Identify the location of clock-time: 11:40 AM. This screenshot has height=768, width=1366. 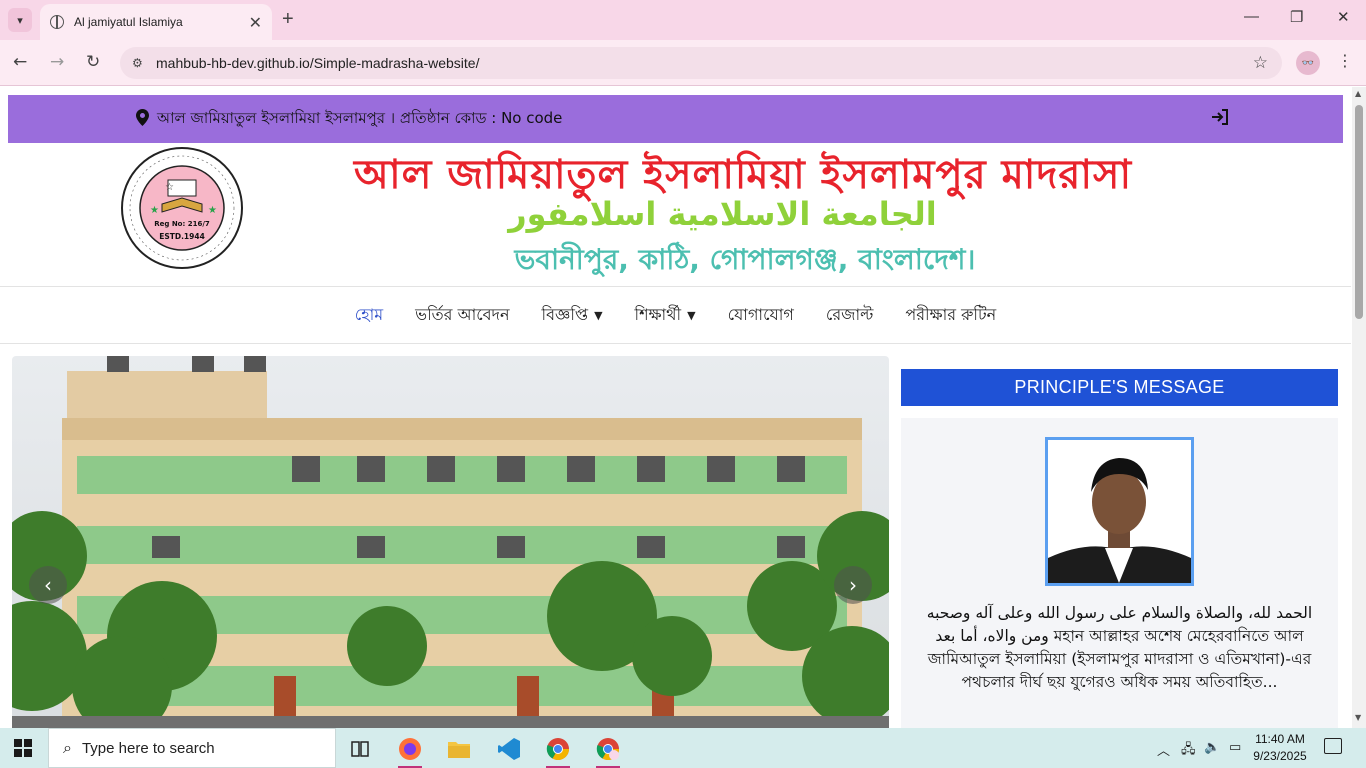
(1280, 739).